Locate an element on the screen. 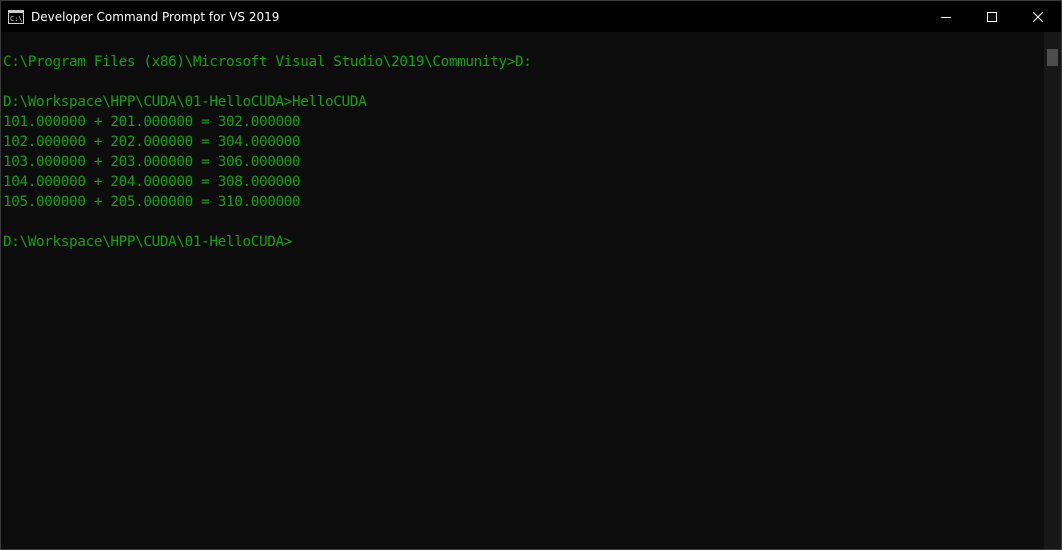 Image resolution: width=1062 pixels, height=550 pixels. scroll-up-button is located at coordinates (1052, 40).